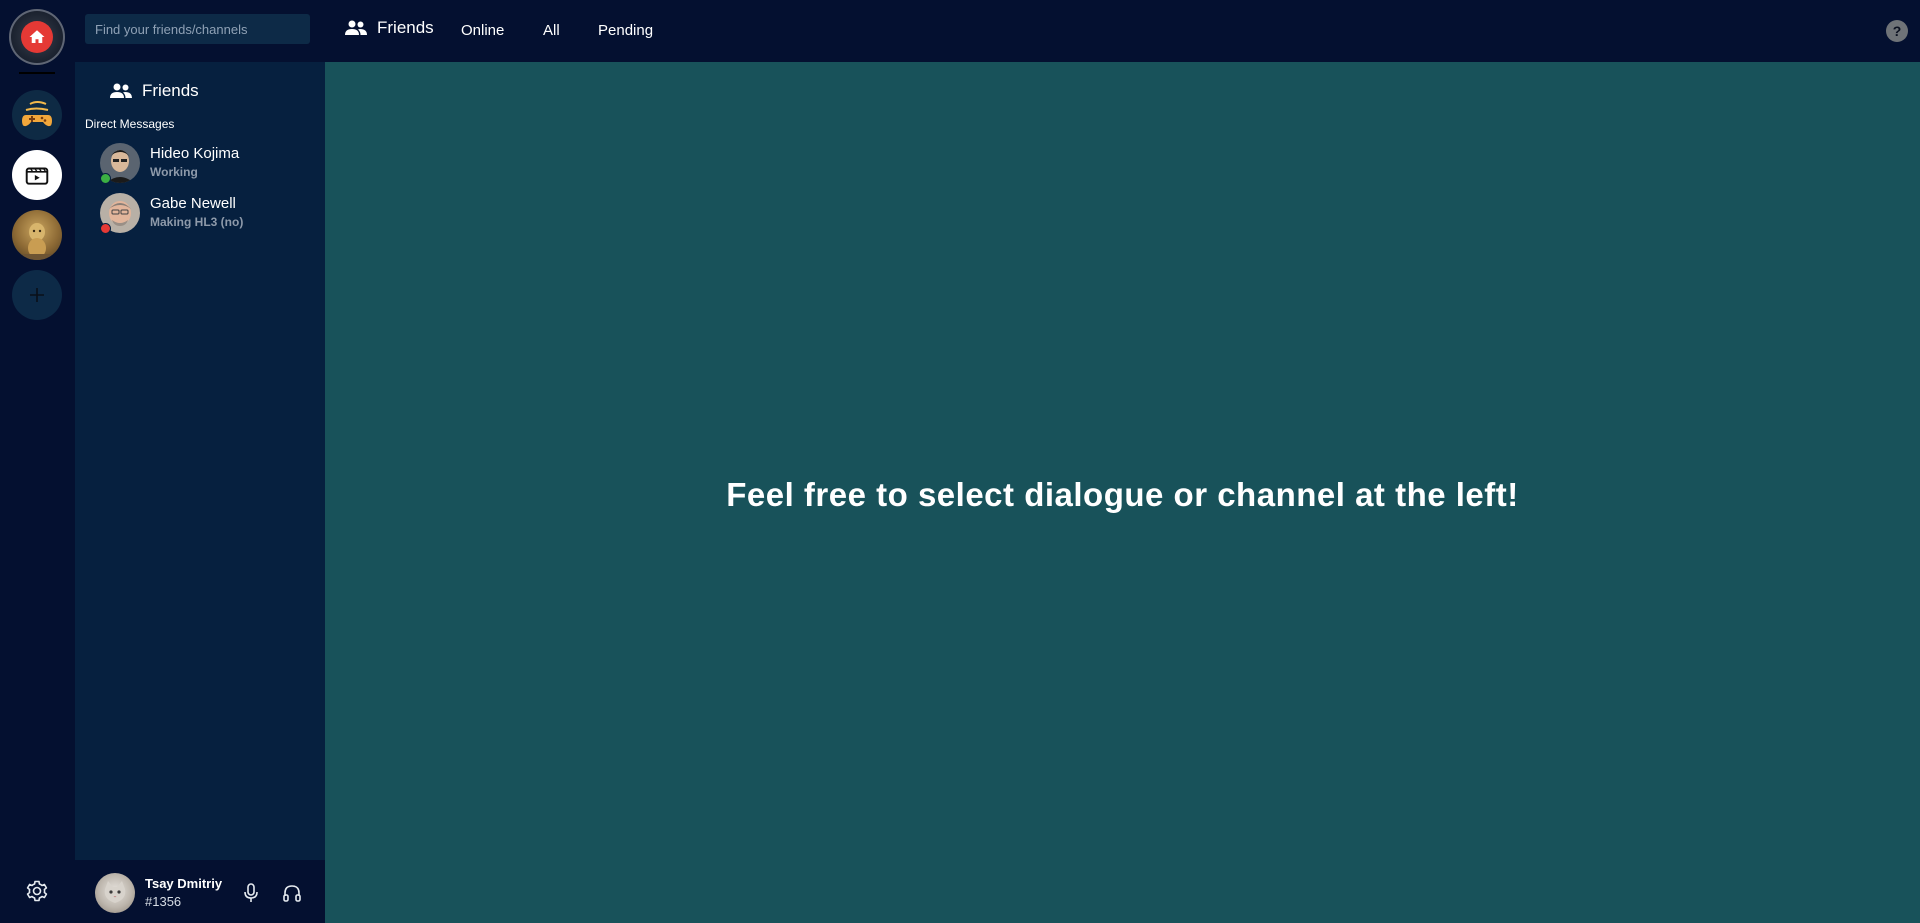 The height and width of the screenshot is (923, 1920). I want to click on topbar-friends: Friends, so click(389, 28).